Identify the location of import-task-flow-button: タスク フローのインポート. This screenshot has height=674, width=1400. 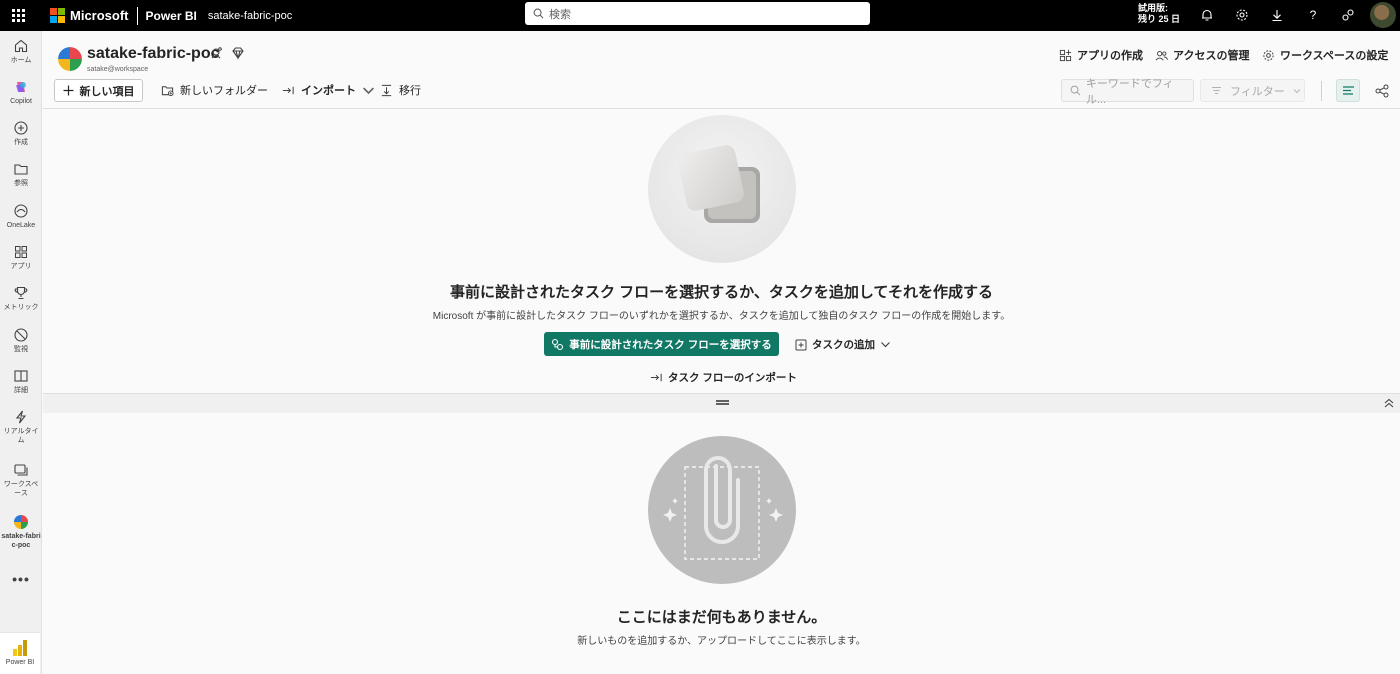
(723, 377).